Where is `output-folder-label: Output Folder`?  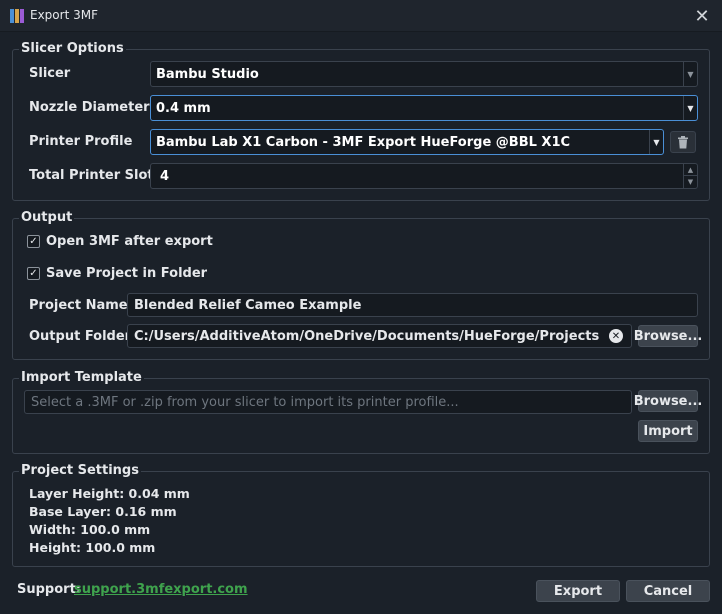
output-folder-label: Output Folder is located at coordinates (80, 336).